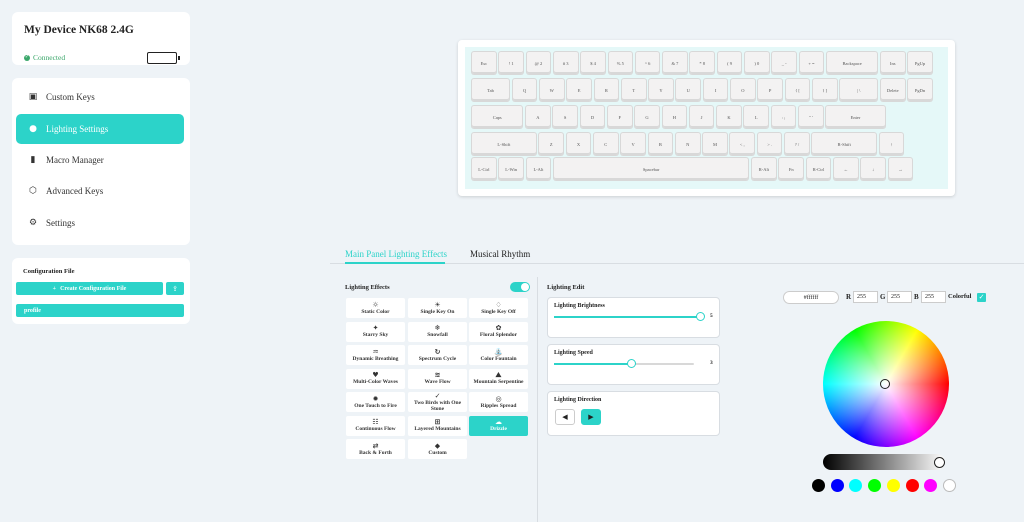 This screenshot has height=522, width=1024. Describe the element at coordinates (538, 63) in the screenshot. I see `key: @ 2` at that location.